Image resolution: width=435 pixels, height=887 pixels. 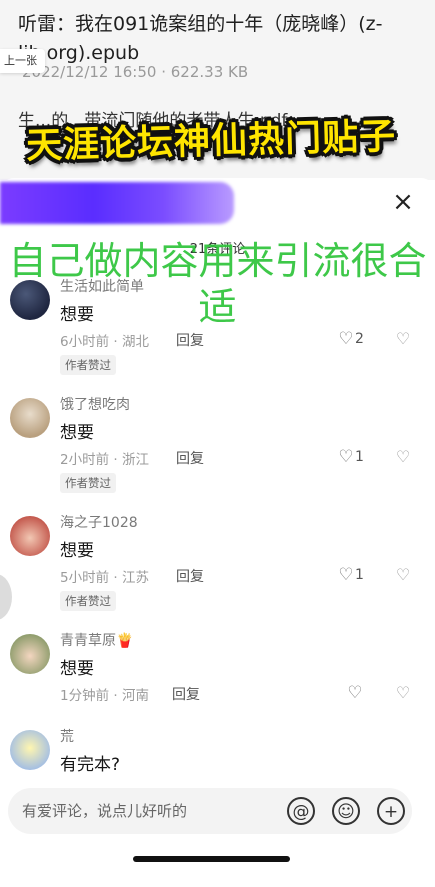 What do you see at coordinates (211, 859) in the screenshot?
I see `home-indicator` at bounding box center [211, 859].